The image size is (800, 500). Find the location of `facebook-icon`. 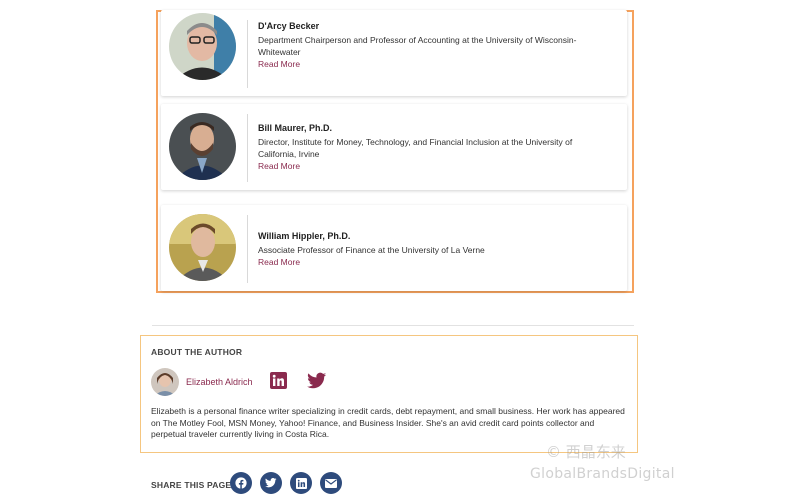

facebook-icon is located at coordinates (241, 483).